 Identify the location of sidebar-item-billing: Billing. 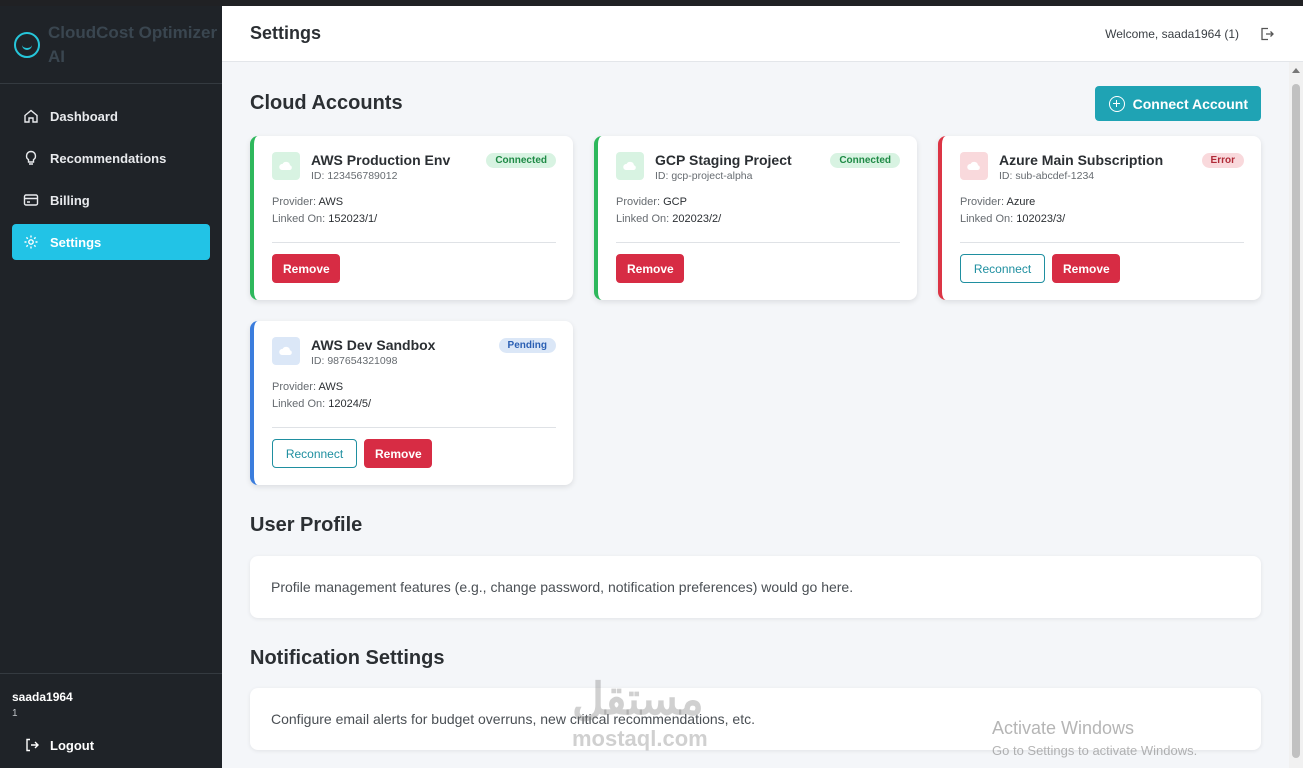
(111, 200).